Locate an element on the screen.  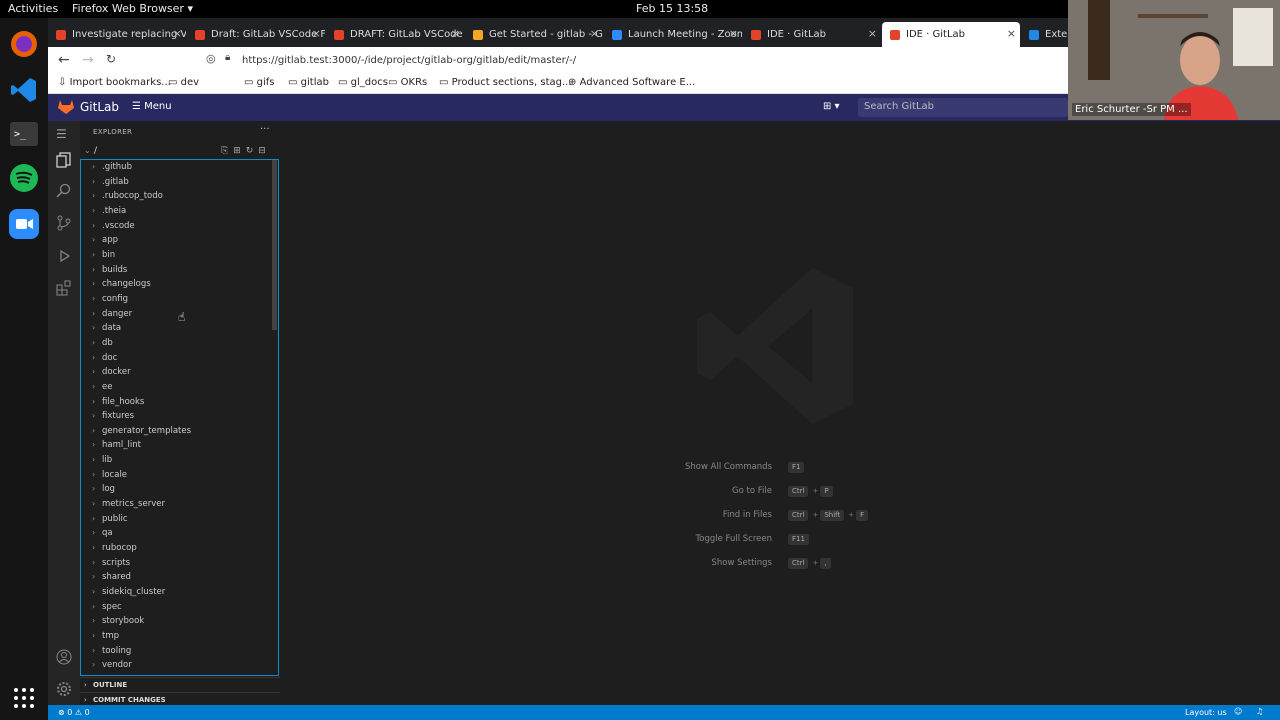
folder-row: › config is located at coordinates (179, 299).